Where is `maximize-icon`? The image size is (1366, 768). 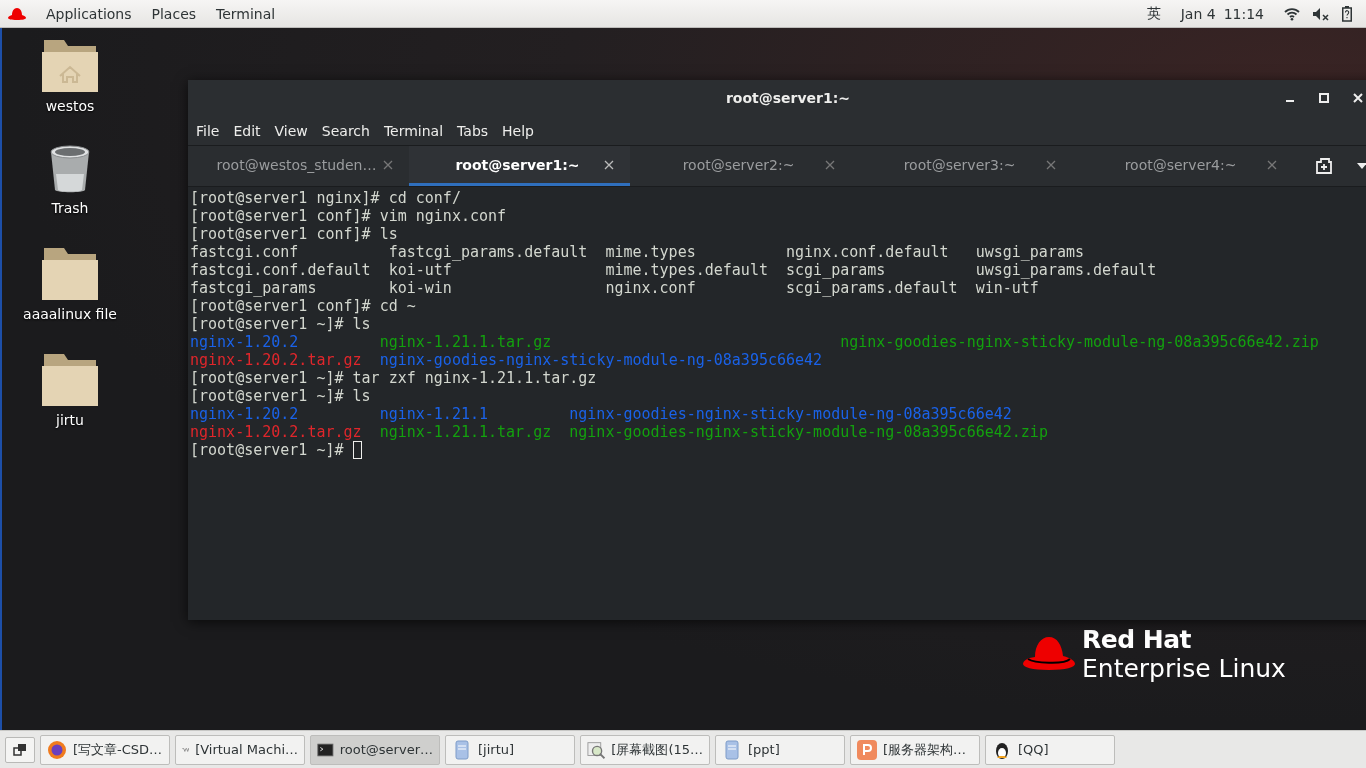 maximize-icon is located at coordinates (1324, 98).